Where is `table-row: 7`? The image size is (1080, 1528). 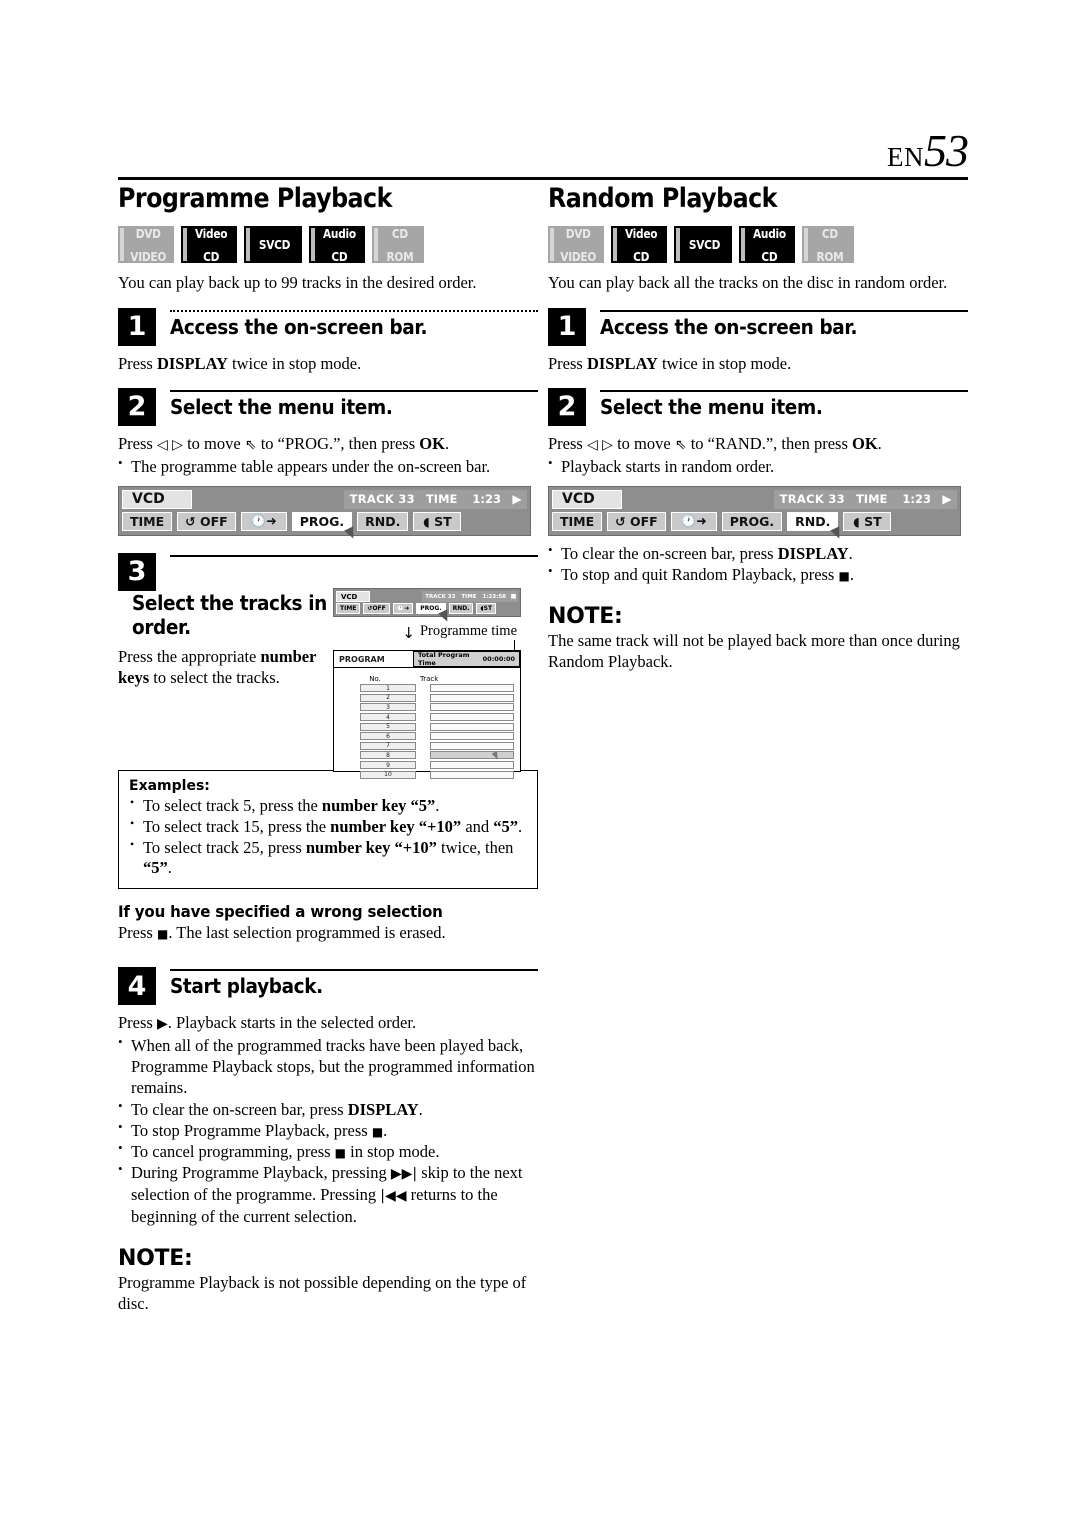 table-row: 7 is located at coordinates (424, 746).